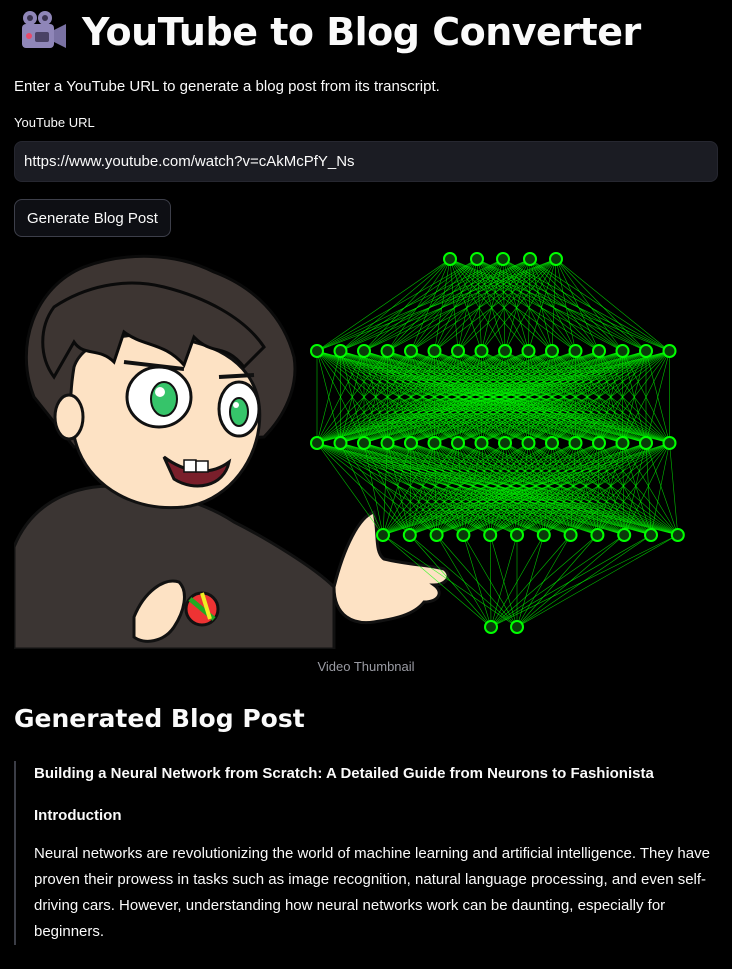 Image resolution: width=732 pixels, height=969 pixels. Describe the element at coordinates (54, 122) in the screenshot. I see `url-field-label: YouTube URL` at that location.